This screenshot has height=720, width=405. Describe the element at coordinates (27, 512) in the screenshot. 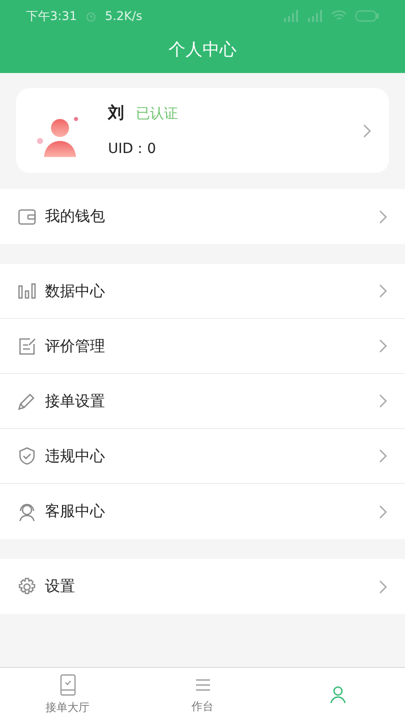

I see `headset-person-icon` at that location.